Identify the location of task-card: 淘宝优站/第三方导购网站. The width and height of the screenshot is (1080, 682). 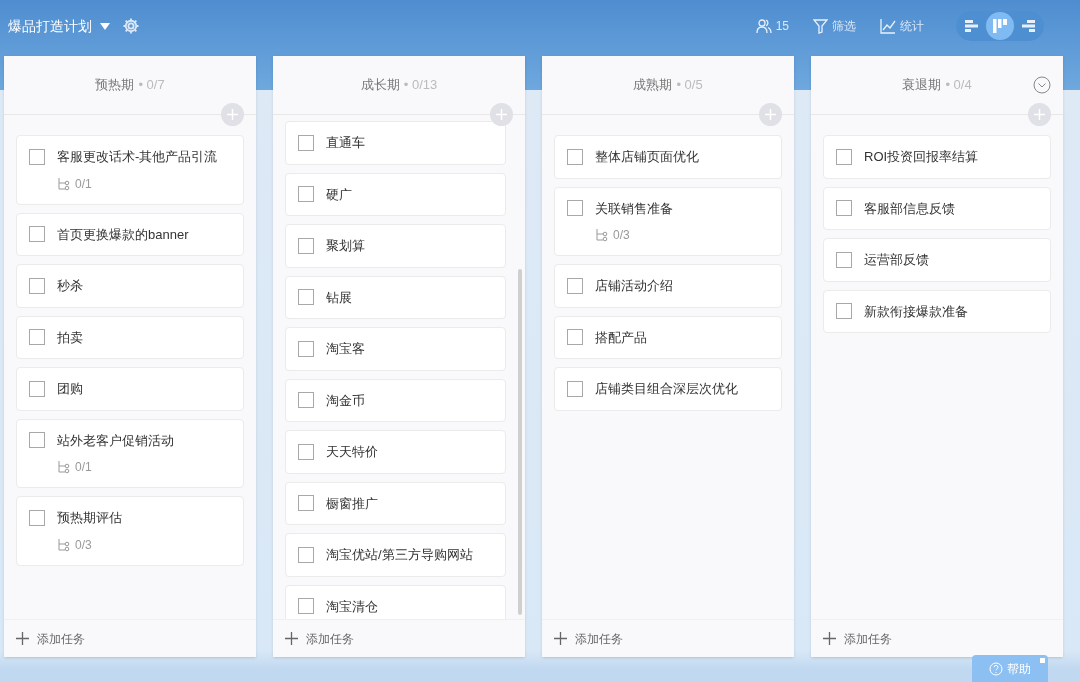
(395, 555).